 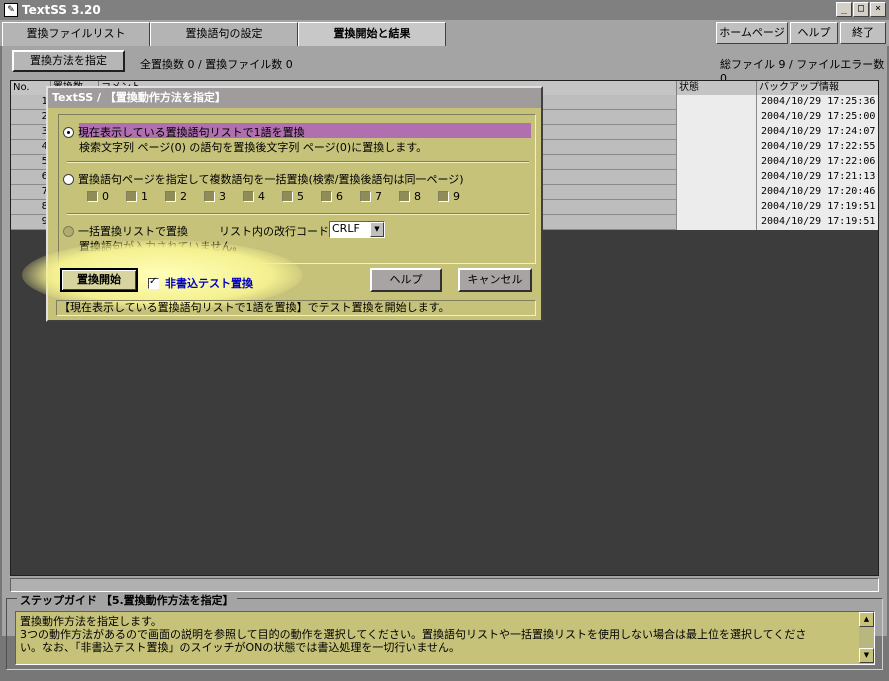 What do you see at coordinates (340, 196) in the screenshot?
I see `page-checkbox-6: 6` at bounding box center [340, 196].